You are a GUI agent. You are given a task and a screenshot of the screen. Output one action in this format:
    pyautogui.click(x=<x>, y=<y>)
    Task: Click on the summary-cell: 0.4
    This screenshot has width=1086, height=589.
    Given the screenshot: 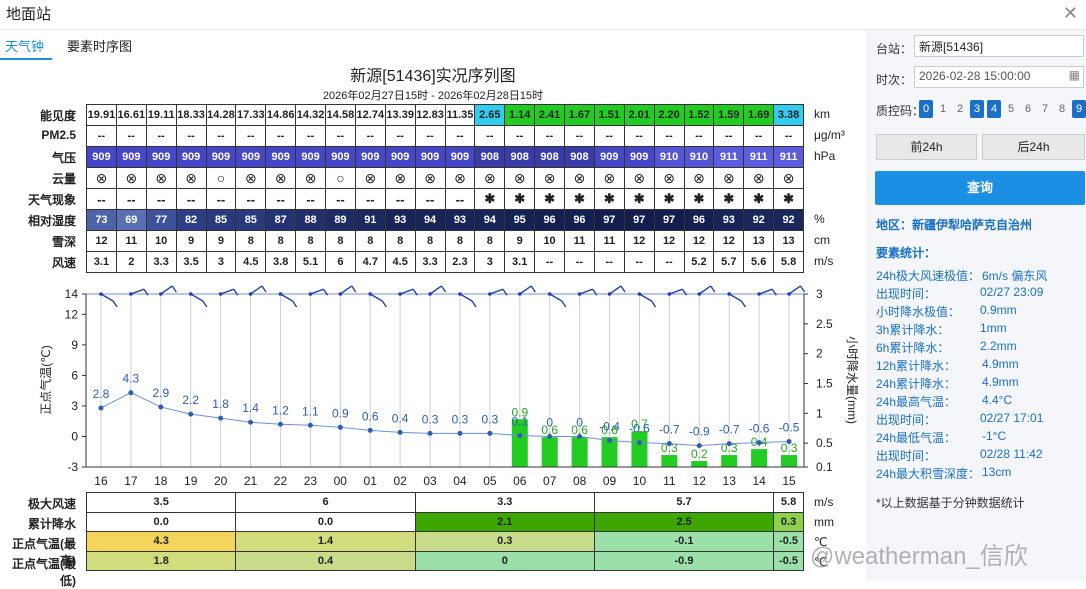 What is the action you would take?
    pyautogui.click(x=325, y=560)
    